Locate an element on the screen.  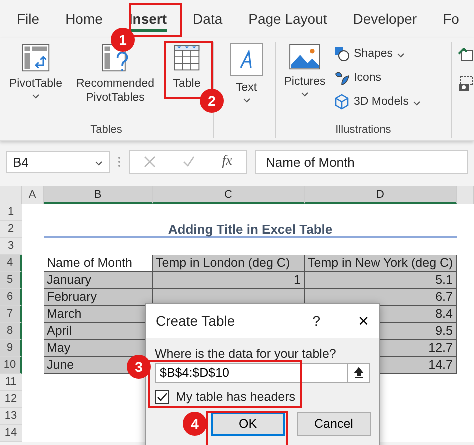
group-label: Illustrations is located at coordinates (363, 131).